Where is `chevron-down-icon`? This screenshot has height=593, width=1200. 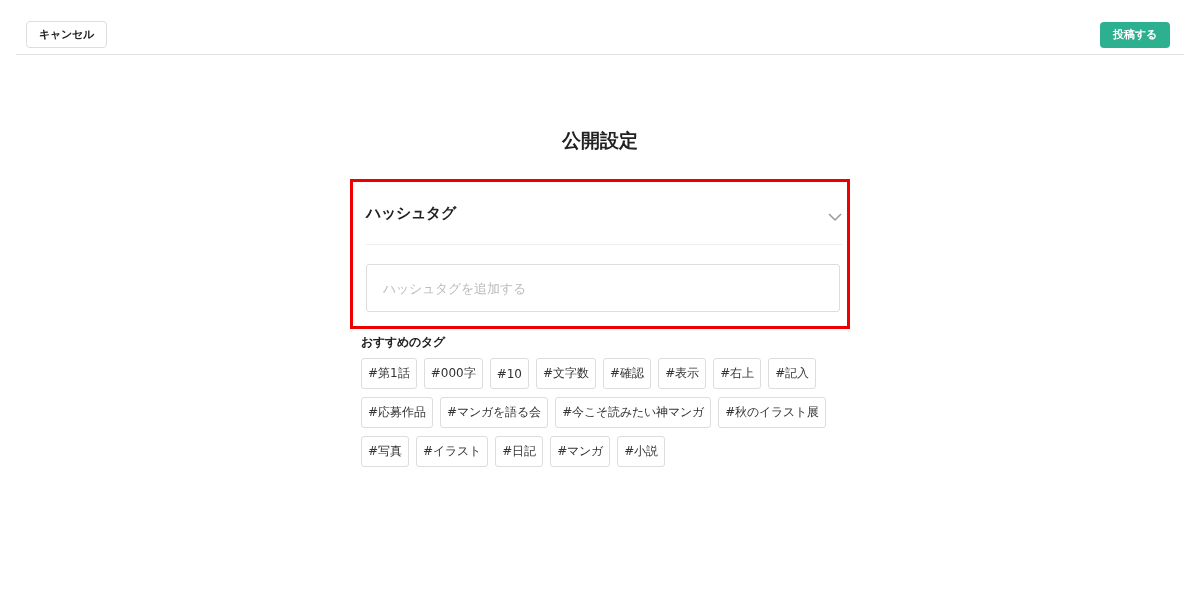
chevron-down-icon is located at coordinates (835, 217).